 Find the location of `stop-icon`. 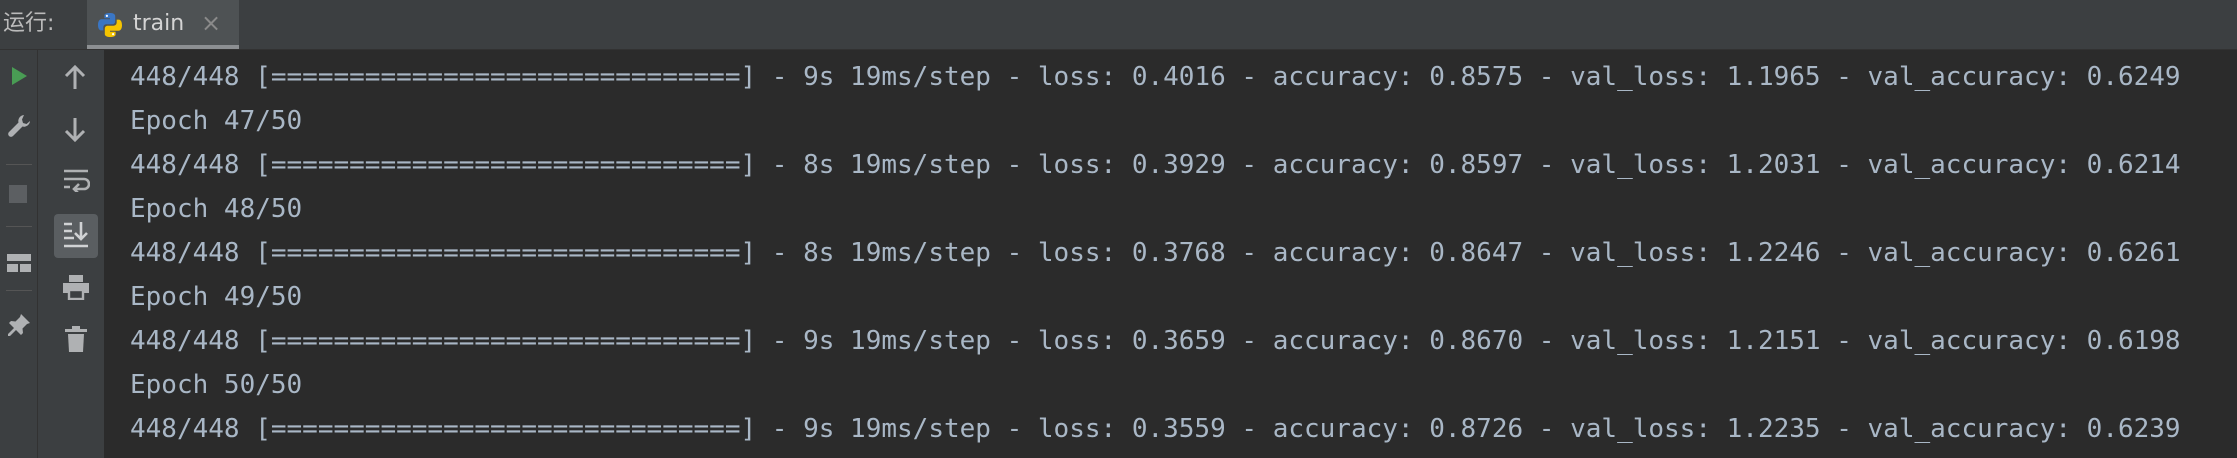

stop-icon is located at coordinates (18, 194).